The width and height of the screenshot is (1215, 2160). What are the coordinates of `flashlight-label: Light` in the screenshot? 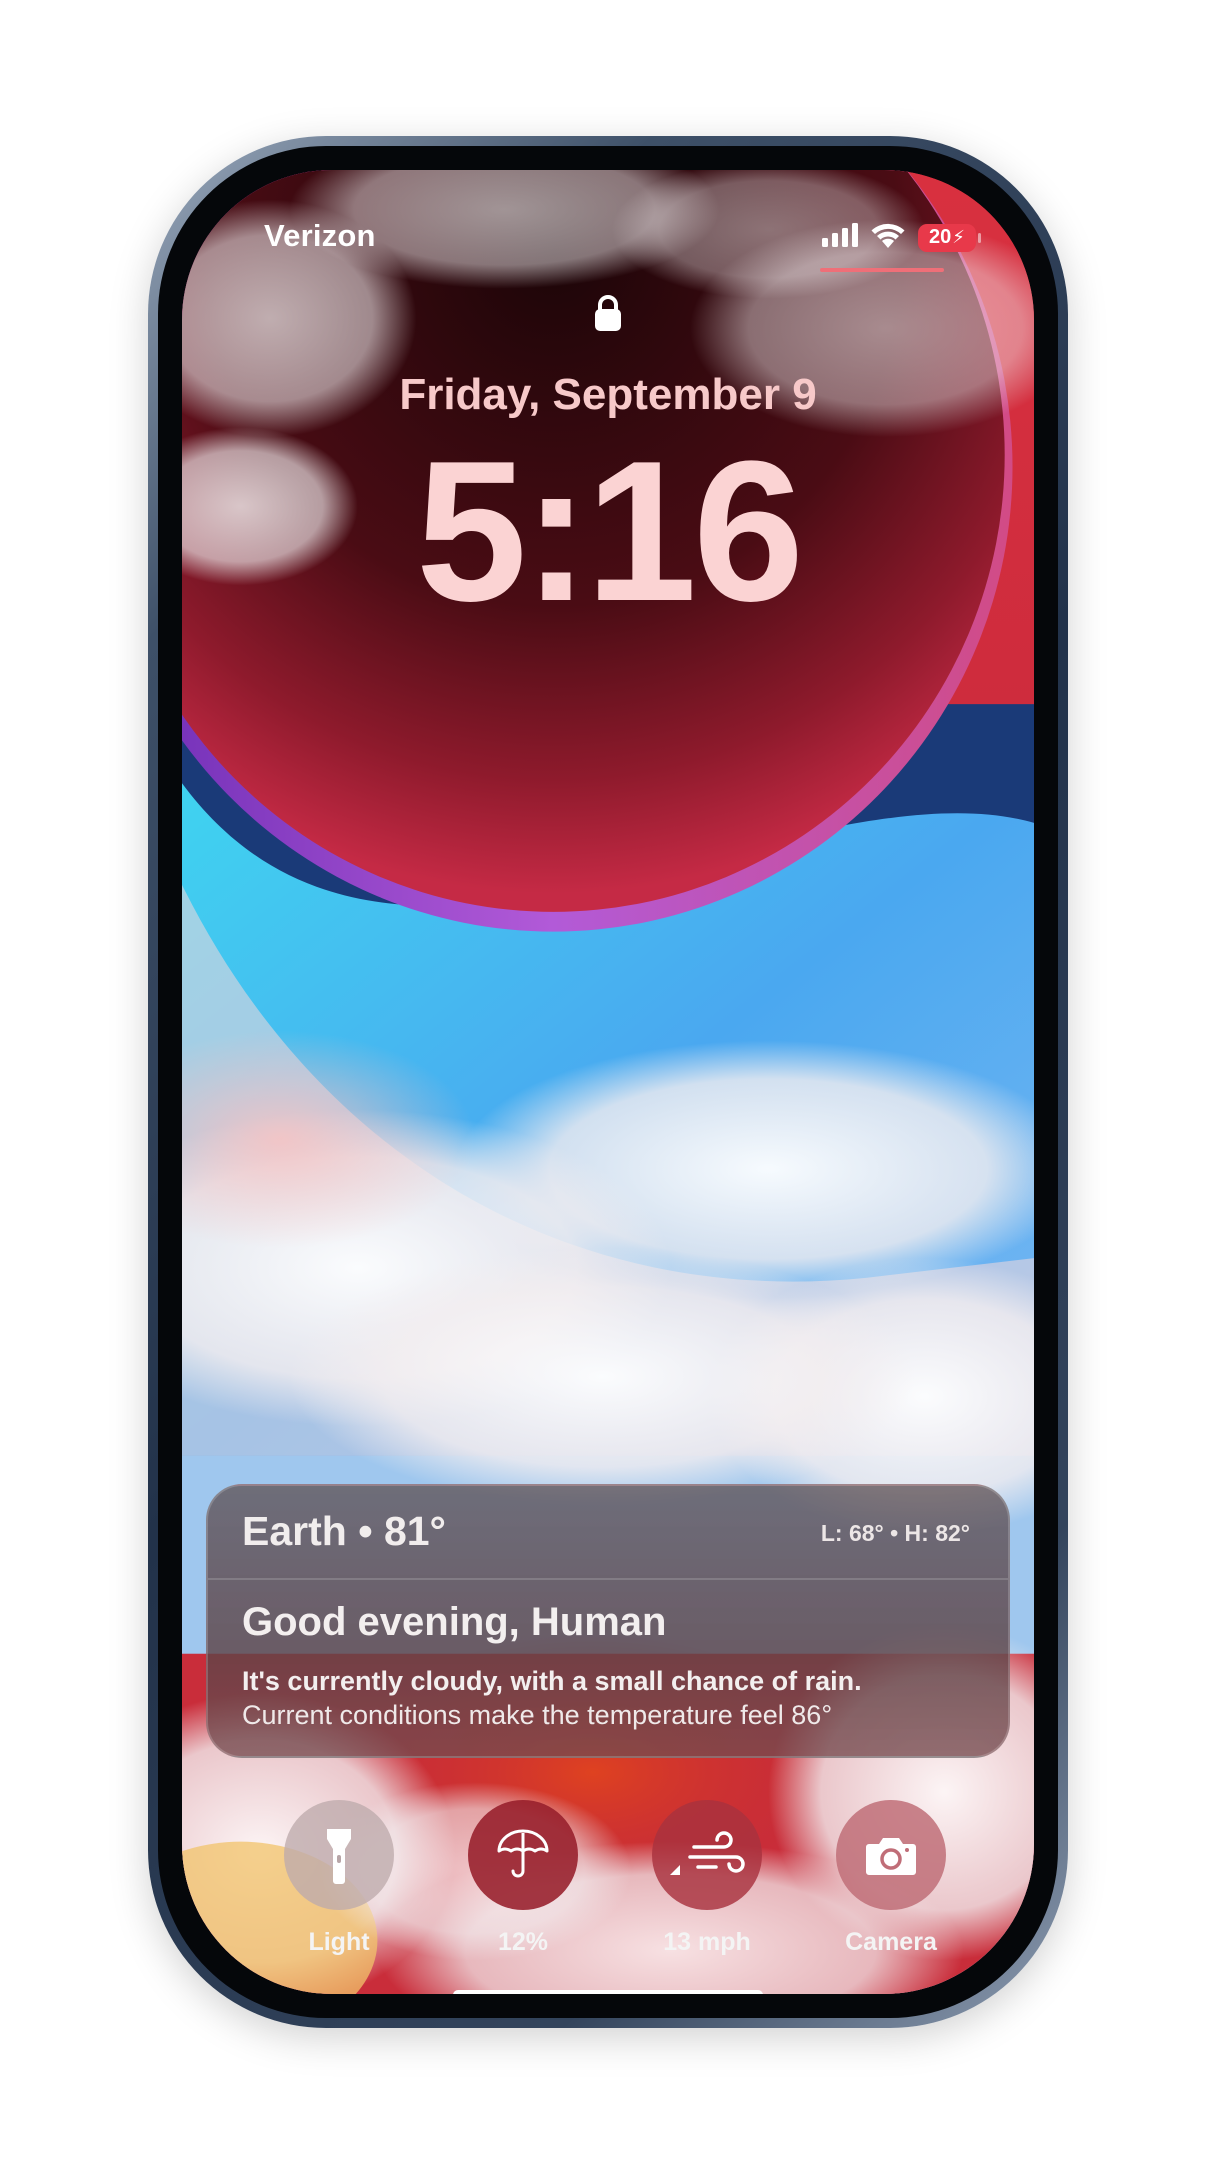 It's located at (339, 1942).